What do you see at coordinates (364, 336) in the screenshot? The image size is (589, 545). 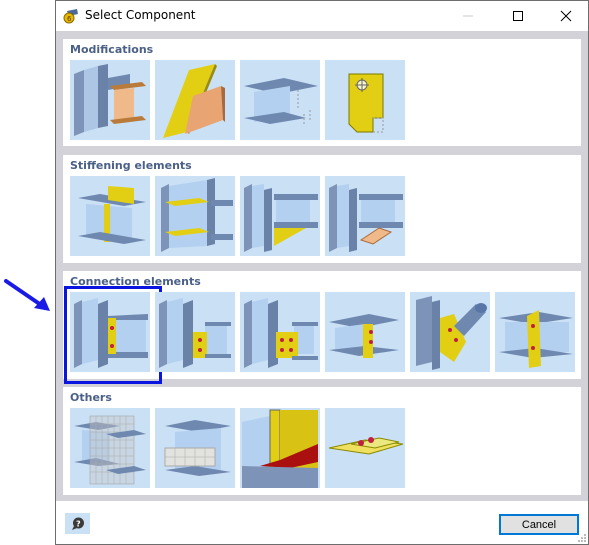 I see `beam-fin-plate-icon` at bounding box center [364, 336].